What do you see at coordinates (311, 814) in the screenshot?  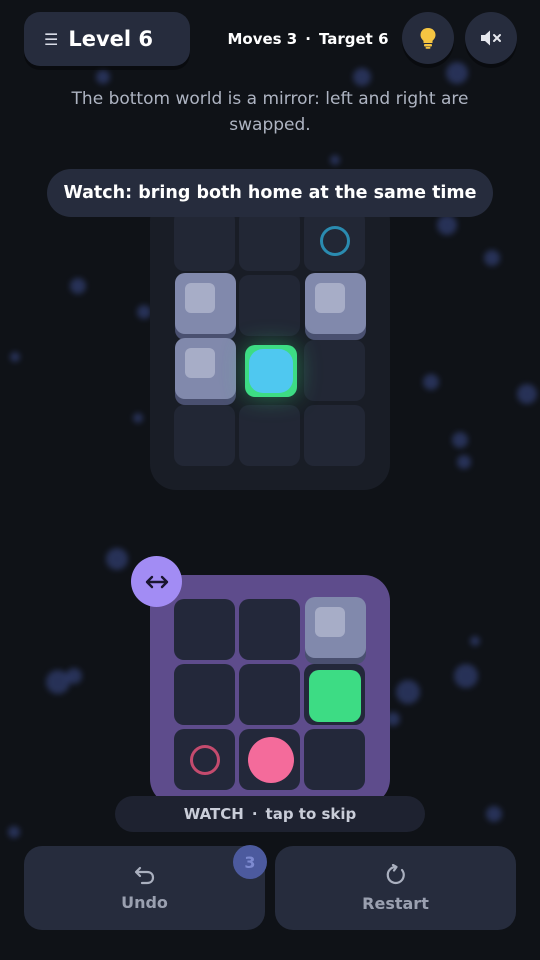 I see `skip-label: tap to skip` at bounding box center [311, 814].